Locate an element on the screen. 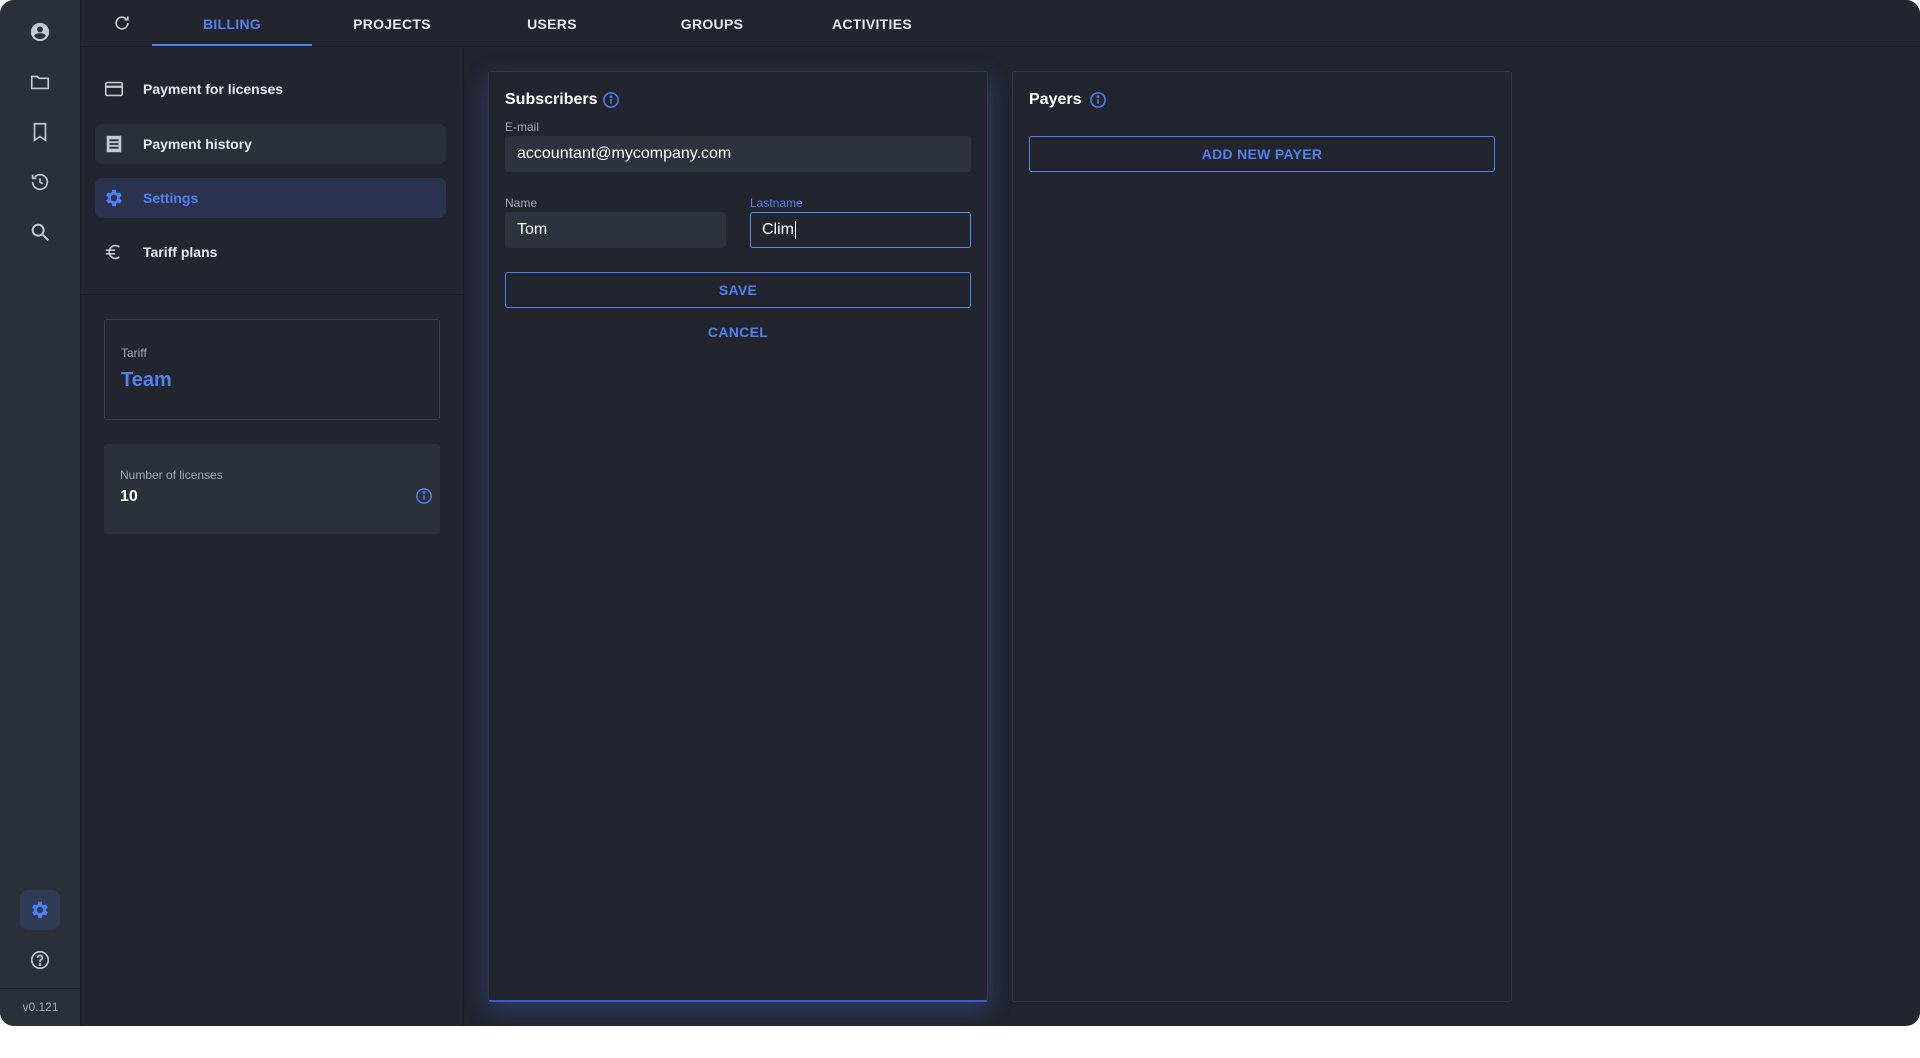 The height and width of the screenshot is (1058, 1920). search-icon is located at coordinates (40, 232).